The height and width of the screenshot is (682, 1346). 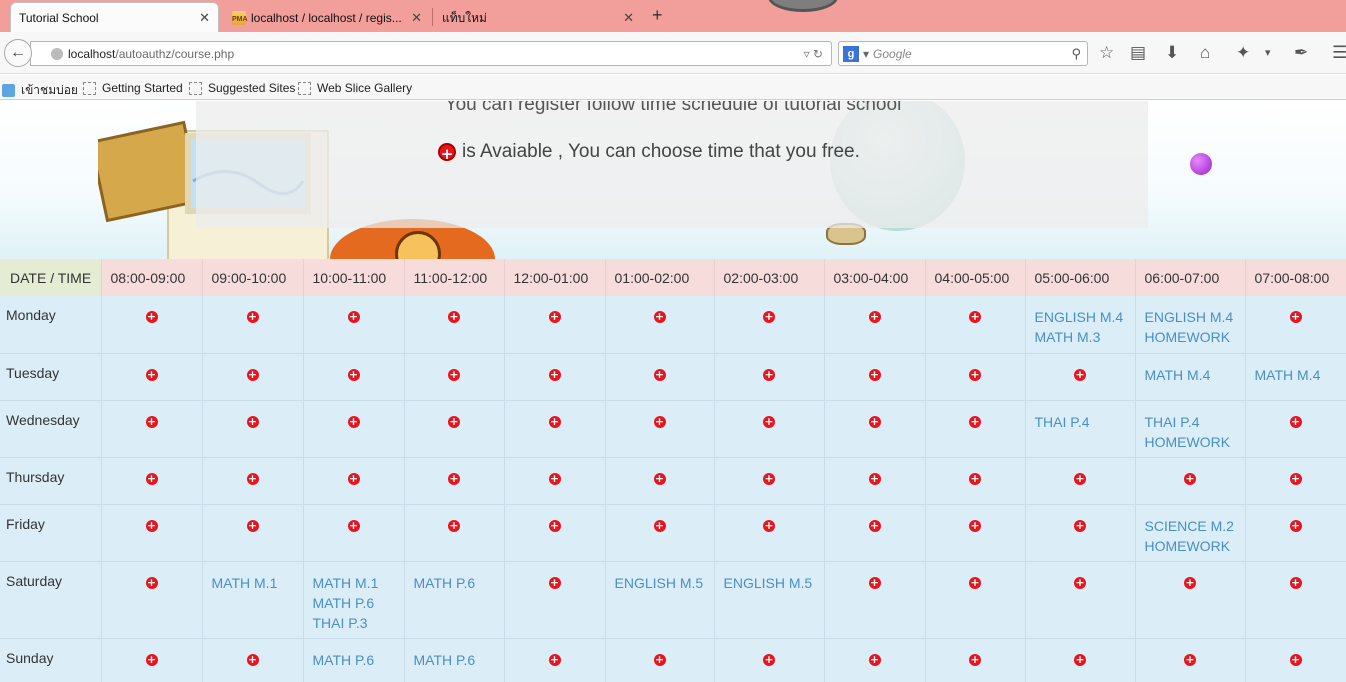 I want to click on addon-icon: ✦, so click(x=1243, y=53).